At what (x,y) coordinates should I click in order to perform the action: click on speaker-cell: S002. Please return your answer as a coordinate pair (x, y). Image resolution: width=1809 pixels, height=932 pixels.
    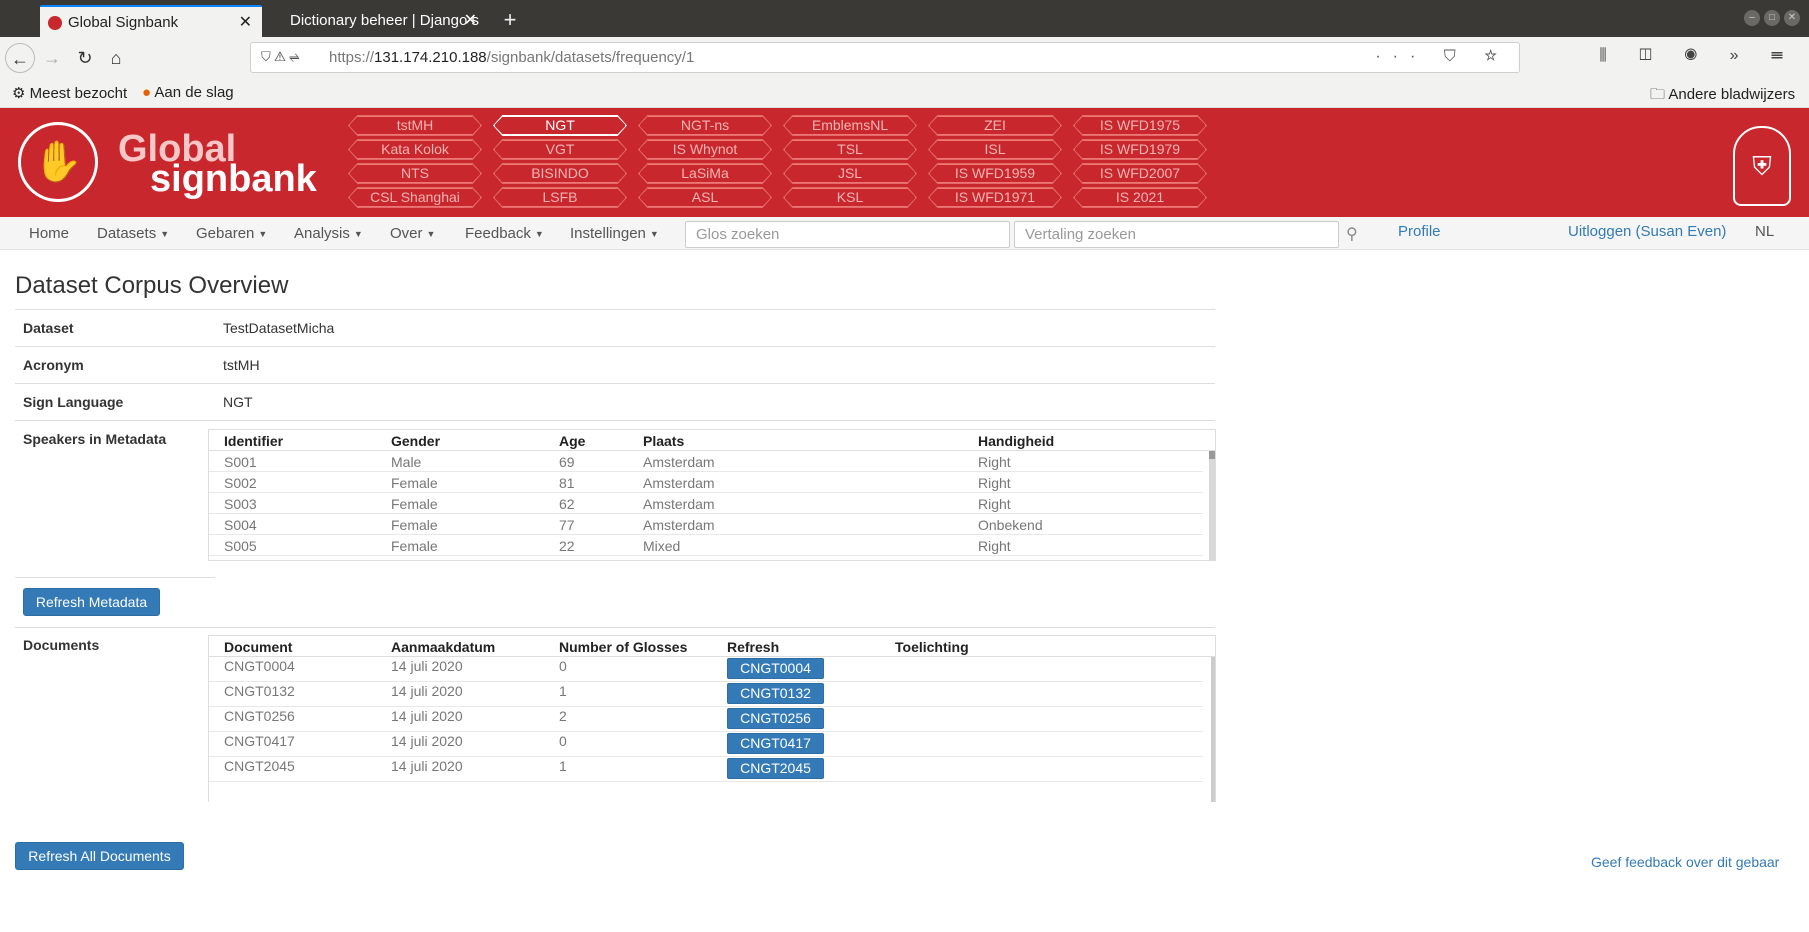
    Looking at the image, I should click on (240, 483).